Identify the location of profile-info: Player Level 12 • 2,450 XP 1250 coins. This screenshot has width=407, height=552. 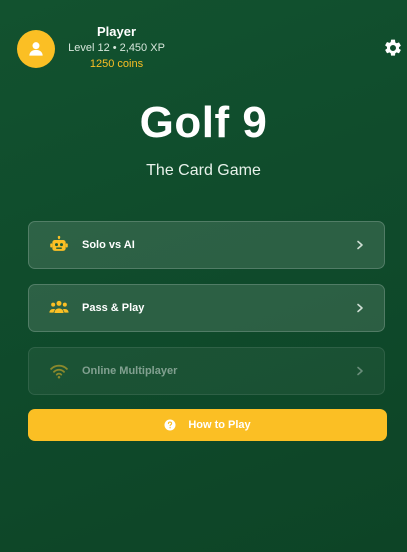
(116, 48).